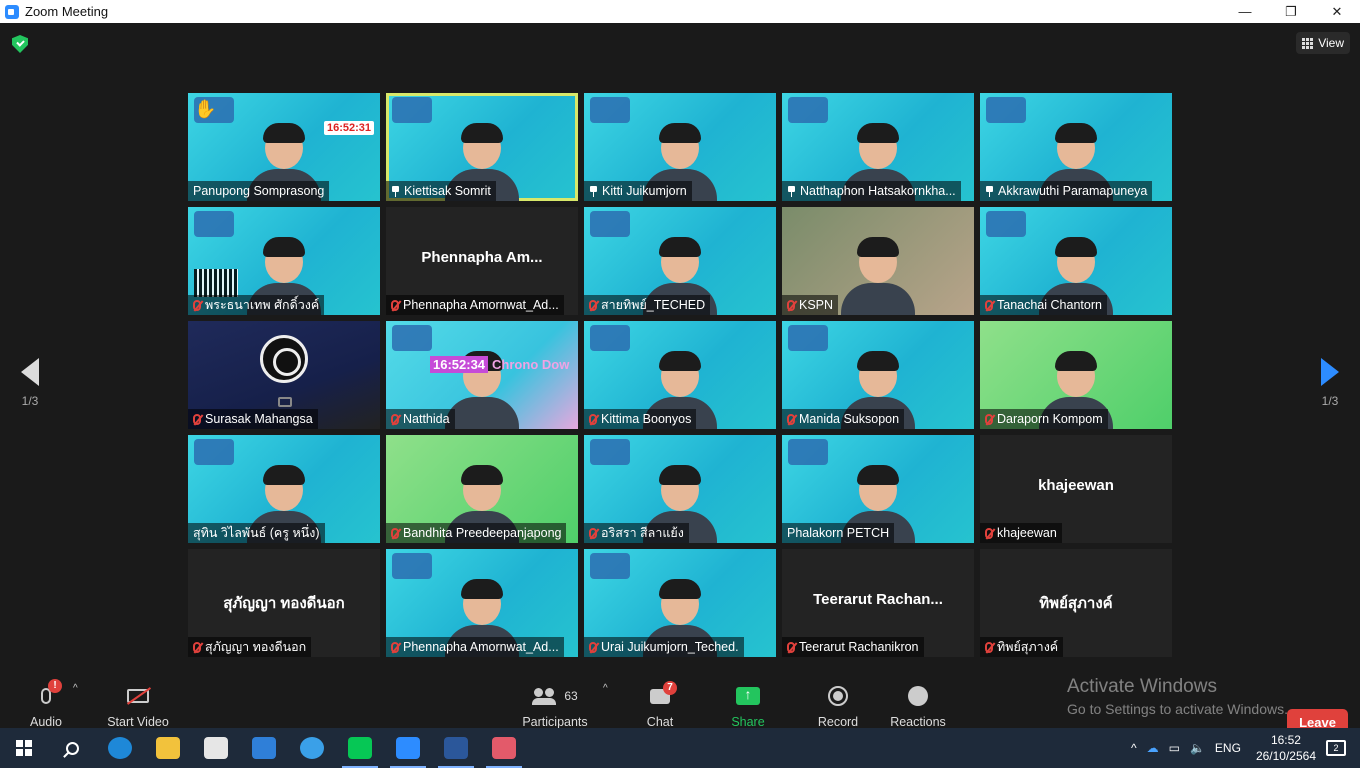 This screenshot has height=768, width=1360. What do you see at coordinates (680, 603) in the screenshot?
I see `participant-tile: Urai Juikumjorn_Teched.` at bounding box center [680, 603].